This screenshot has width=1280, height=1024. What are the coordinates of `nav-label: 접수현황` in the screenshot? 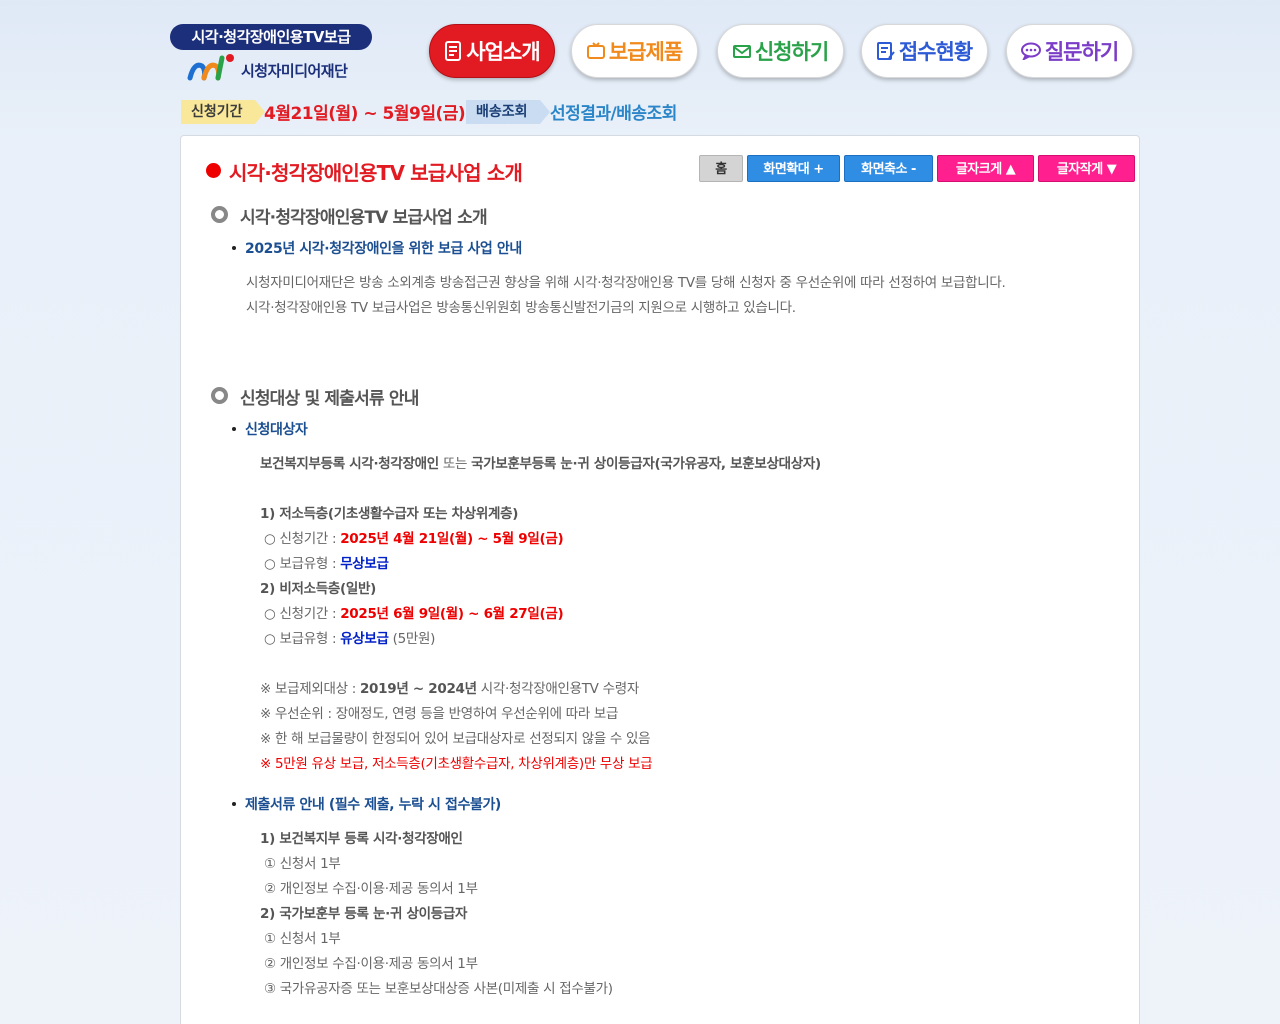 It's located at (935, 52).